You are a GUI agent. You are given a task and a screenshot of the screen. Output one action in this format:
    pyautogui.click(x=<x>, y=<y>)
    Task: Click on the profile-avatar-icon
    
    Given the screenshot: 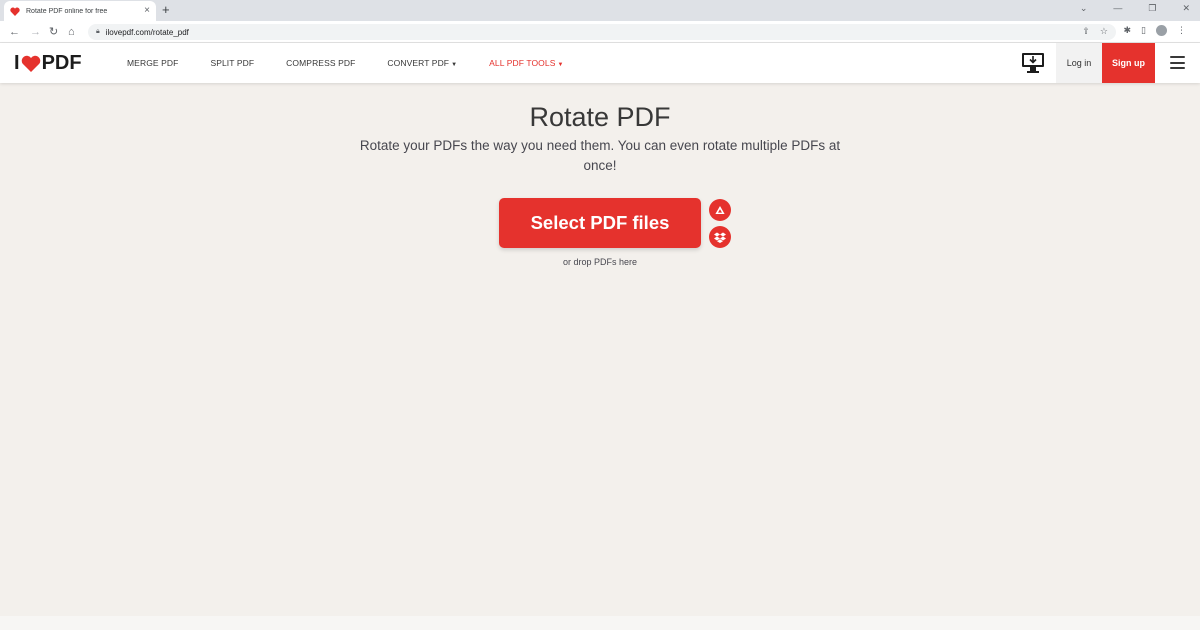 What is the action you would take?
    pyautogui.click(x=1161, y=30)
    